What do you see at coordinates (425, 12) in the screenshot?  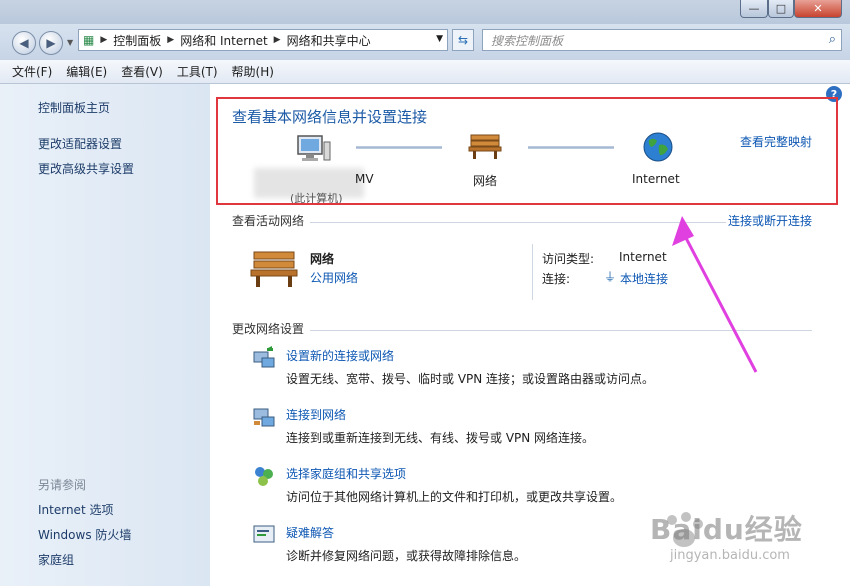 I see `title-bar` at bounding box center [425, 12].